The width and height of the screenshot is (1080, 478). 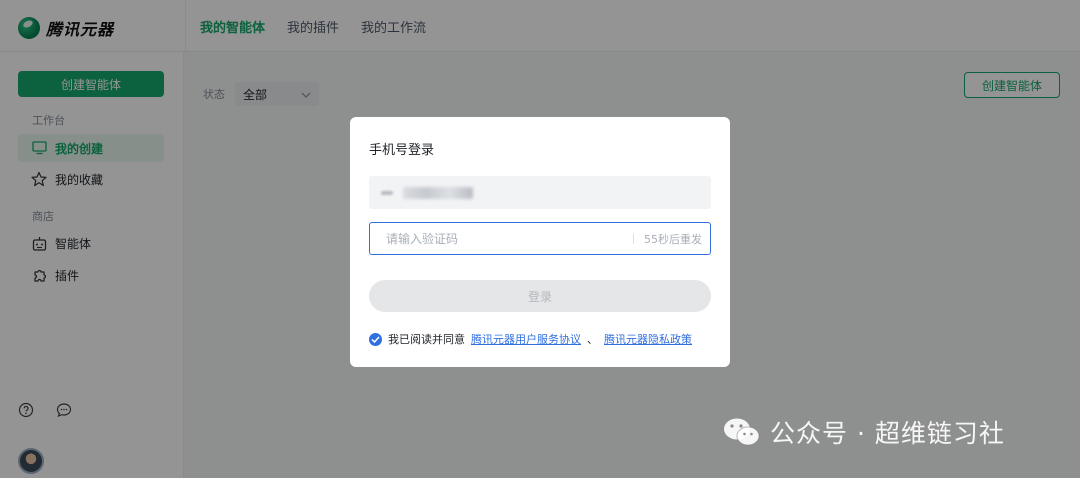 I want to click on resend-countdown: 55秒后重发, so click(x=673, y=239).